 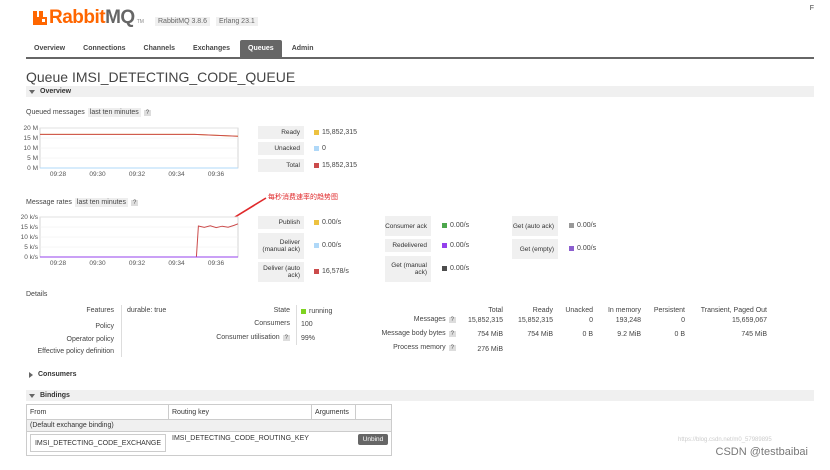 What do you see at coordinates (460, 268) in the screenshot?
I see `stat-value-get-manual: 0.00/s` at bounding box center [460, 268].